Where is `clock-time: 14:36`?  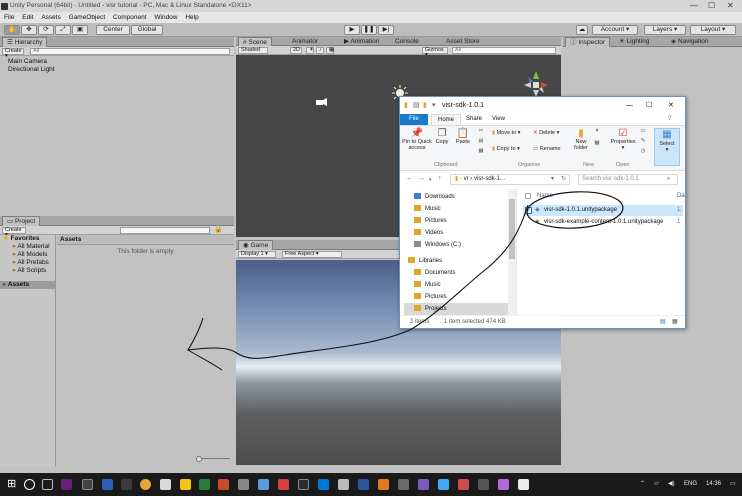 clock-time: 14:36 is located at coordinates (713, 484).